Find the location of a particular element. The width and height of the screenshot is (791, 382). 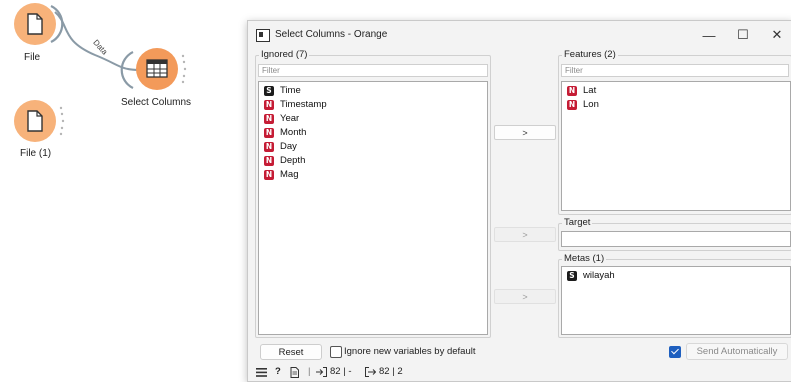

file-node-circle is located at coordinates (35, 24).